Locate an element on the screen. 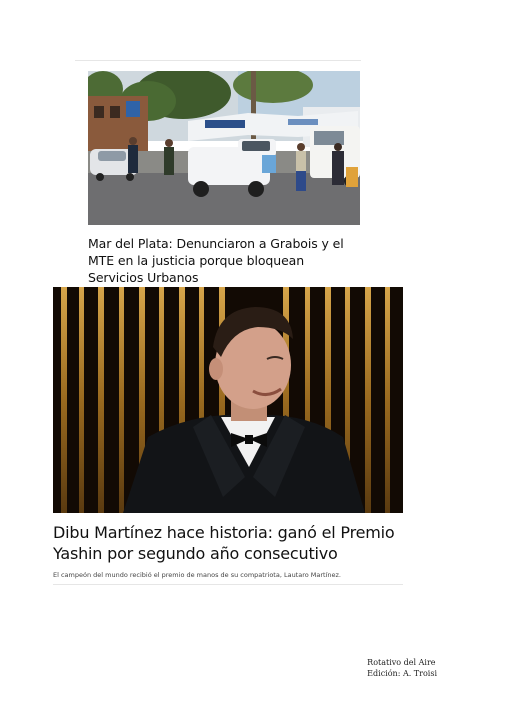  edition-credits: Rotativo del Aire Edición: A. Troisi is located at coordinates (402, 668).